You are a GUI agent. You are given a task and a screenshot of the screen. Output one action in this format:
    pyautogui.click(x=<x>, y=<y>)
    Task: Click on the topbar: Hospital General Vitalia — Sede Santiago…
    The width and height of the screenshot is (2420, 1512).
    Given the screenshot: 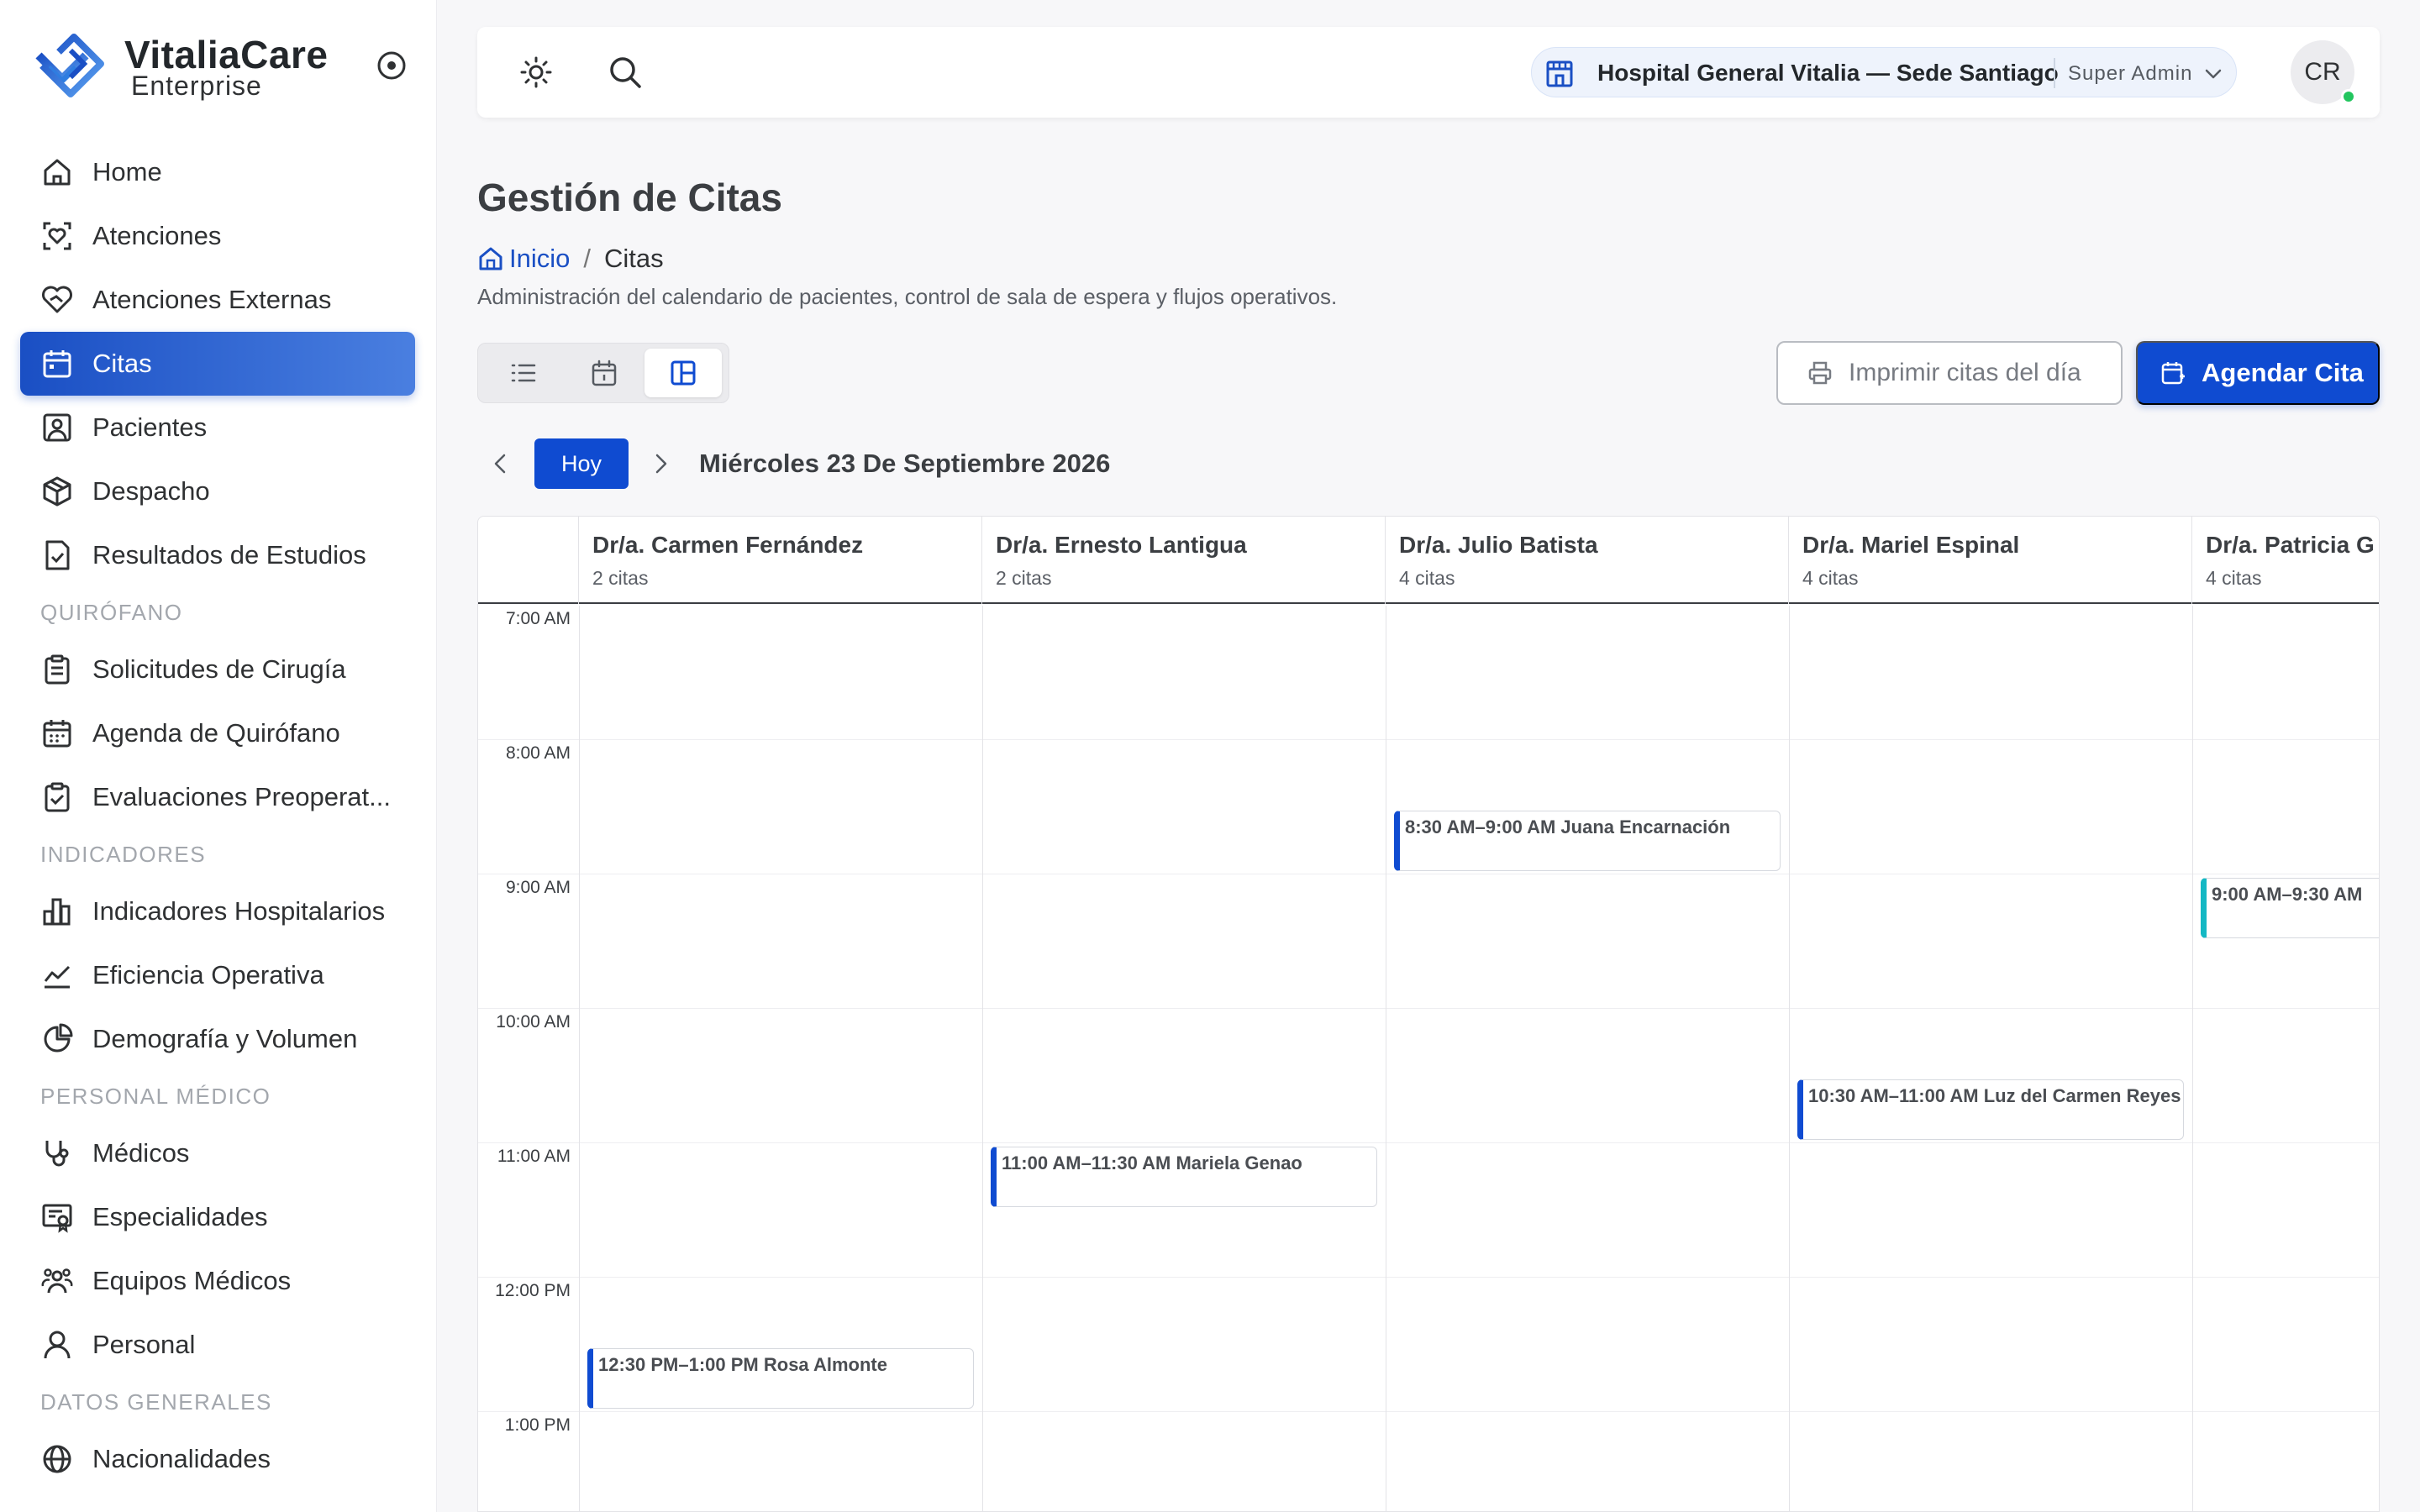 What is the action you would take?
    pyautogui.click(x=1428, y=72)
    